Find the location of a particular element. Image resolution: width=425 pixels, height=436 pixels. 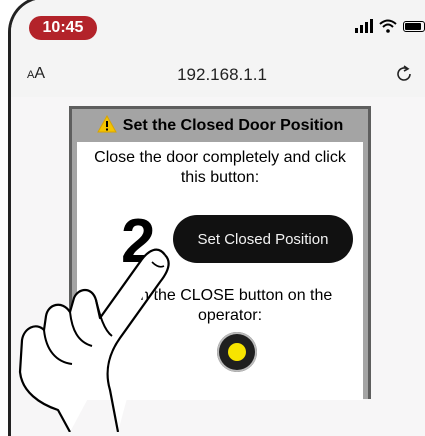

status-icons is located at coordinates (390, 26).